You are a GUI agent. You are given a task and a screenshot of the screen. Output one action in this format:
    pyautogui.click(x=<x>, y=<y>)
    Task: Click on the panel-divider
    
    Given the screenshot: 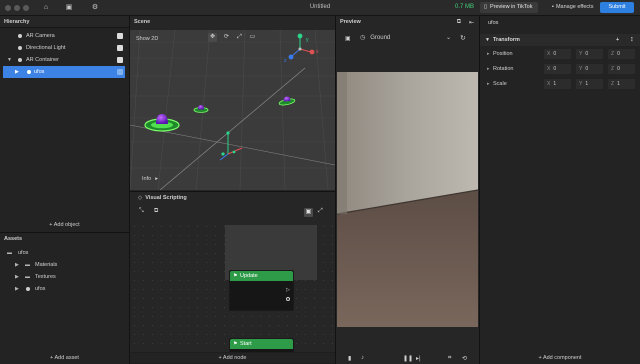 What is the action you would take?
    pyautogui.click(x=64, y=232)
    